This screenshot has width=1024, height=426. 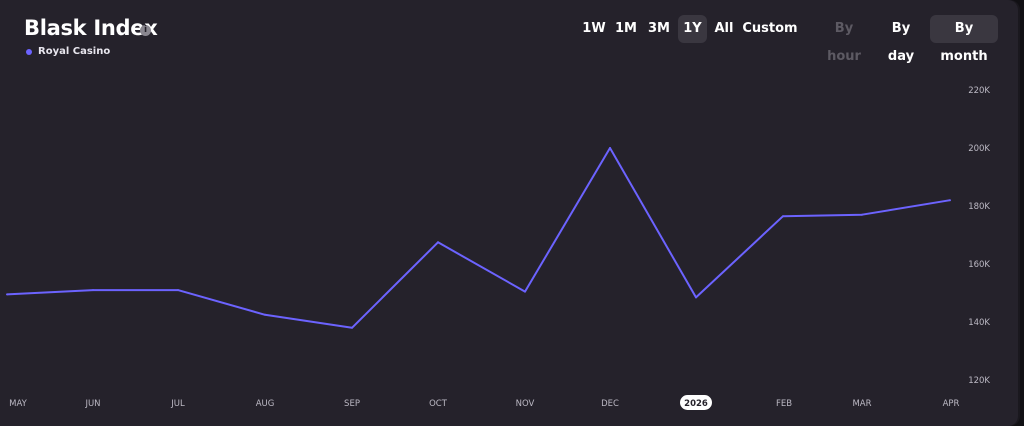 What do you see at coordinates (979, 149) in the screenshot?
I see `y-tick-label: 200K` at bounding box center [979, 149].